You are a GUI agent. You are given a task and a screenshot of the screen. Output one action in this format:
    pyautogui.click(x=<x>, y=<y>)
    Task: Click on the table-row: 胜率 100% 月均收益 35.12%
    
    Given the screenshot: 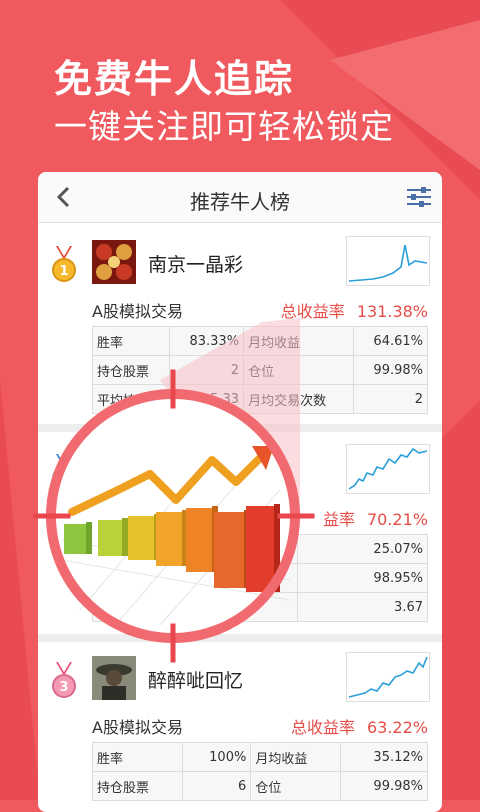 What is the action you would take?
    pyautogui.click(x=259, y=757)
    